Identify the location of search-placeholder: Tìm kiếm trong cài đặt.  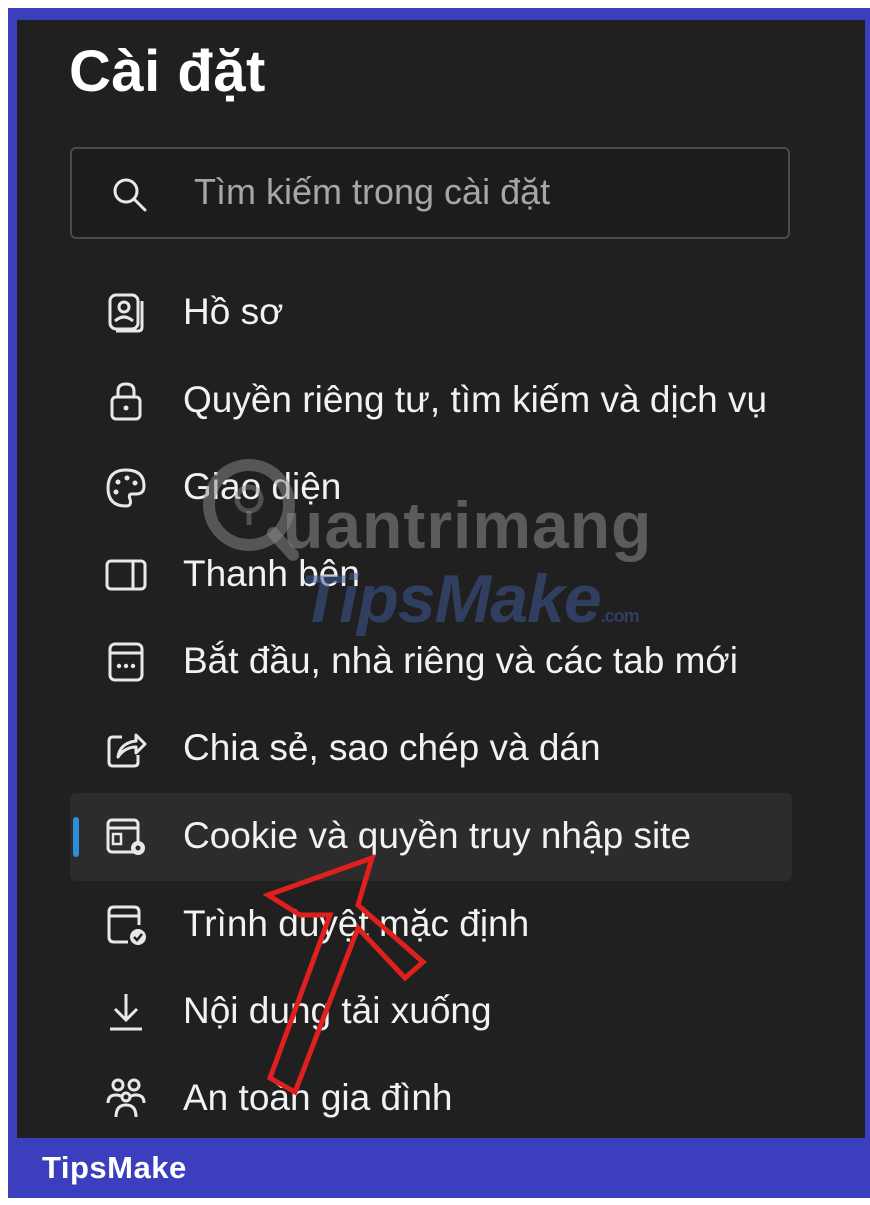
(372, 191).